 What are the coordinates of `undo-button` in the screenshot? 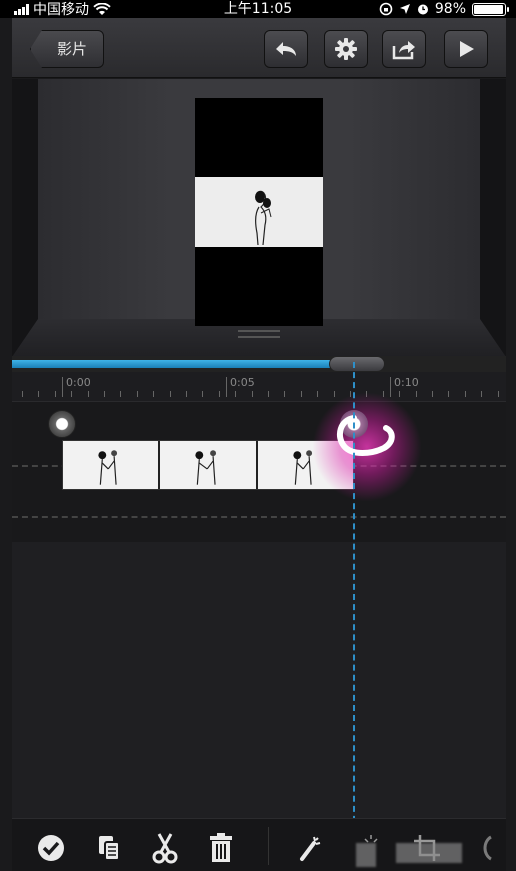 It's located at (286, 49).